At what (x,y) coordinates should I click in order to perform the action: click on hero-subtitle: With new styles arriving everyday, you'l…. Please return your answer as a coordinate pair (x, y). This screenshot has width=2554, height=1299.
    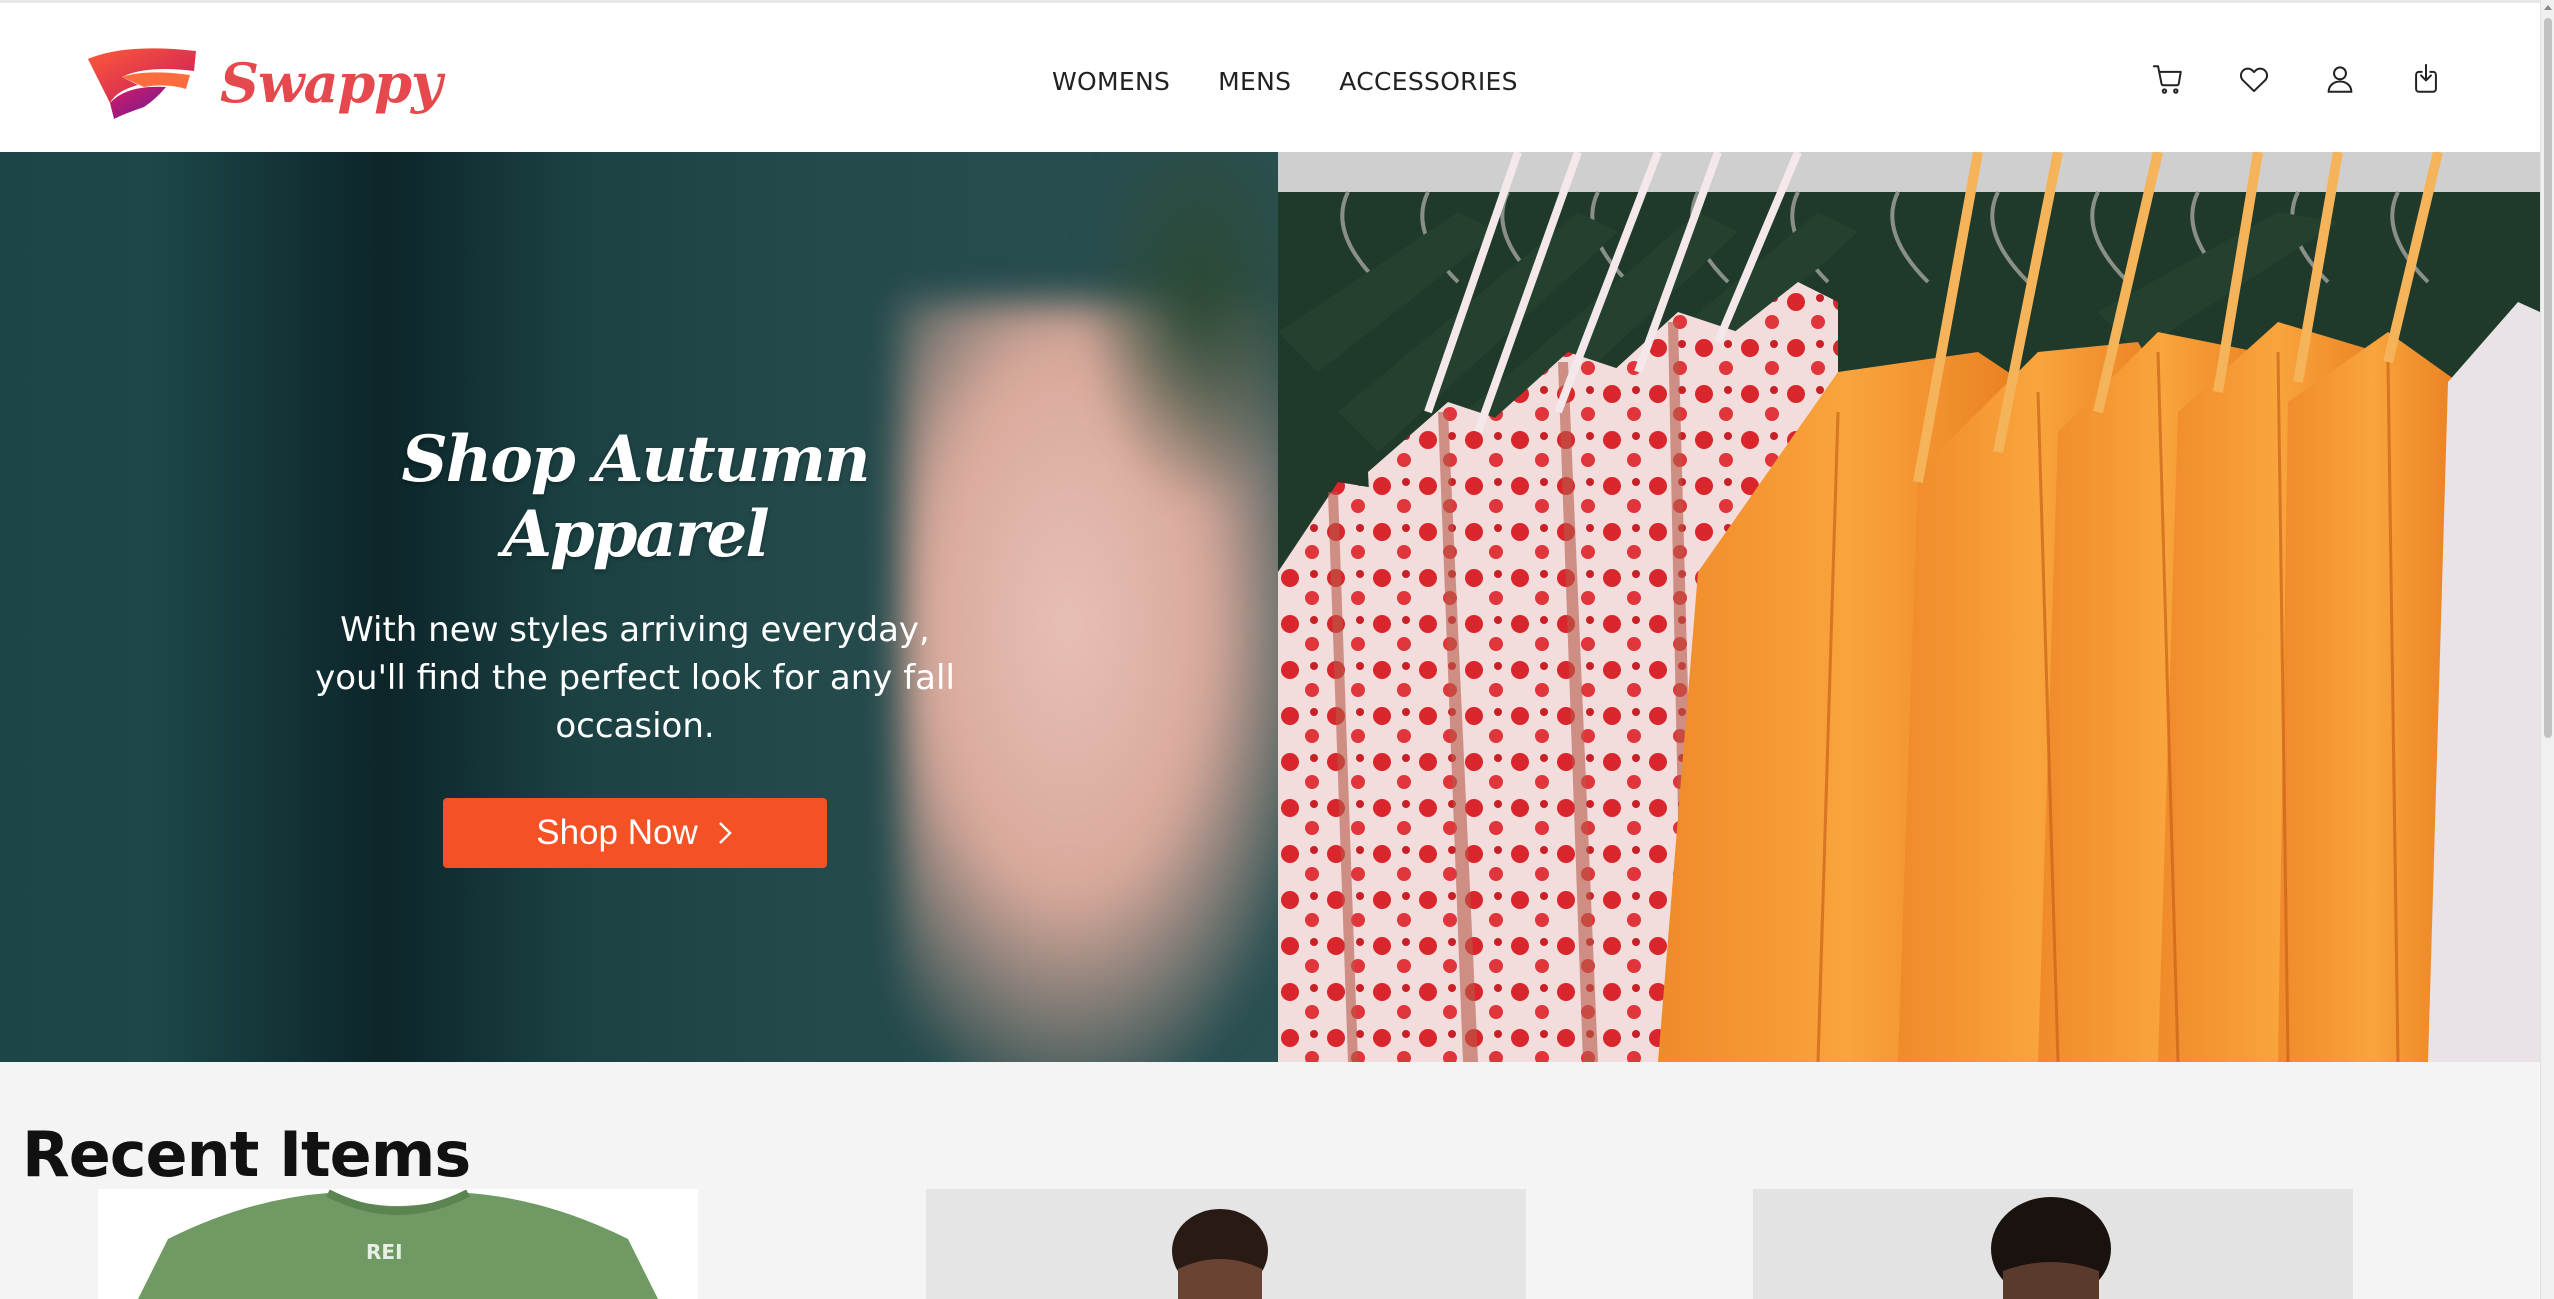
    Looking at the image, I should click on (635, 678).